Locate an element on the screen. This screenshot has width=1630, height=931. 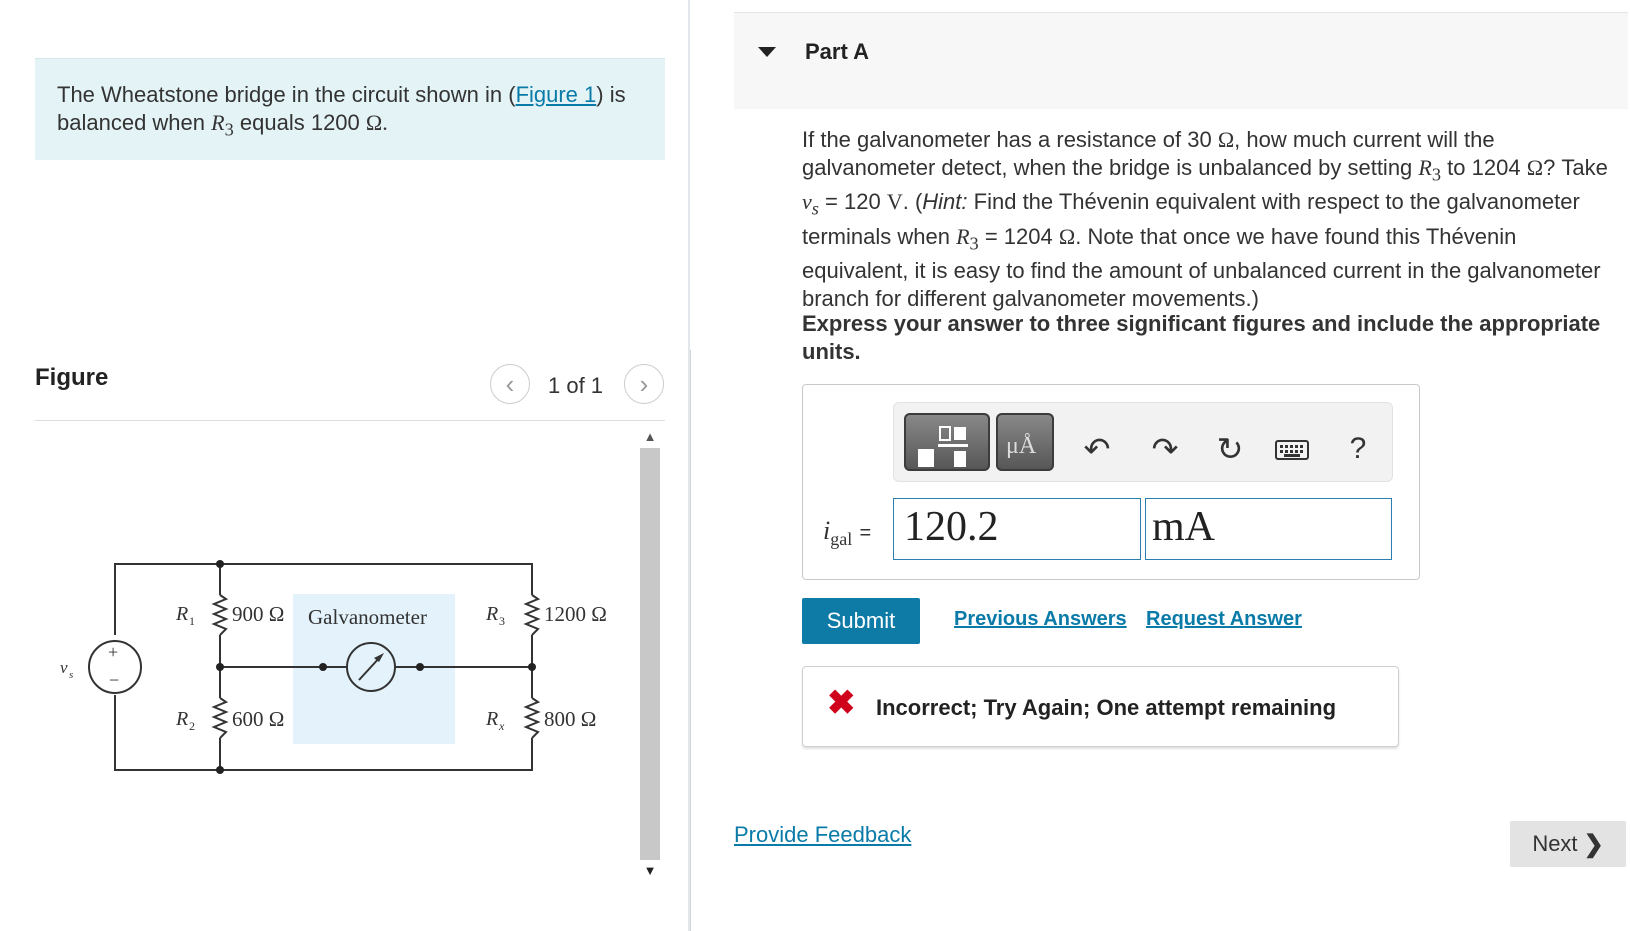
keyboard-icon is located at coordinates (1292, 450).